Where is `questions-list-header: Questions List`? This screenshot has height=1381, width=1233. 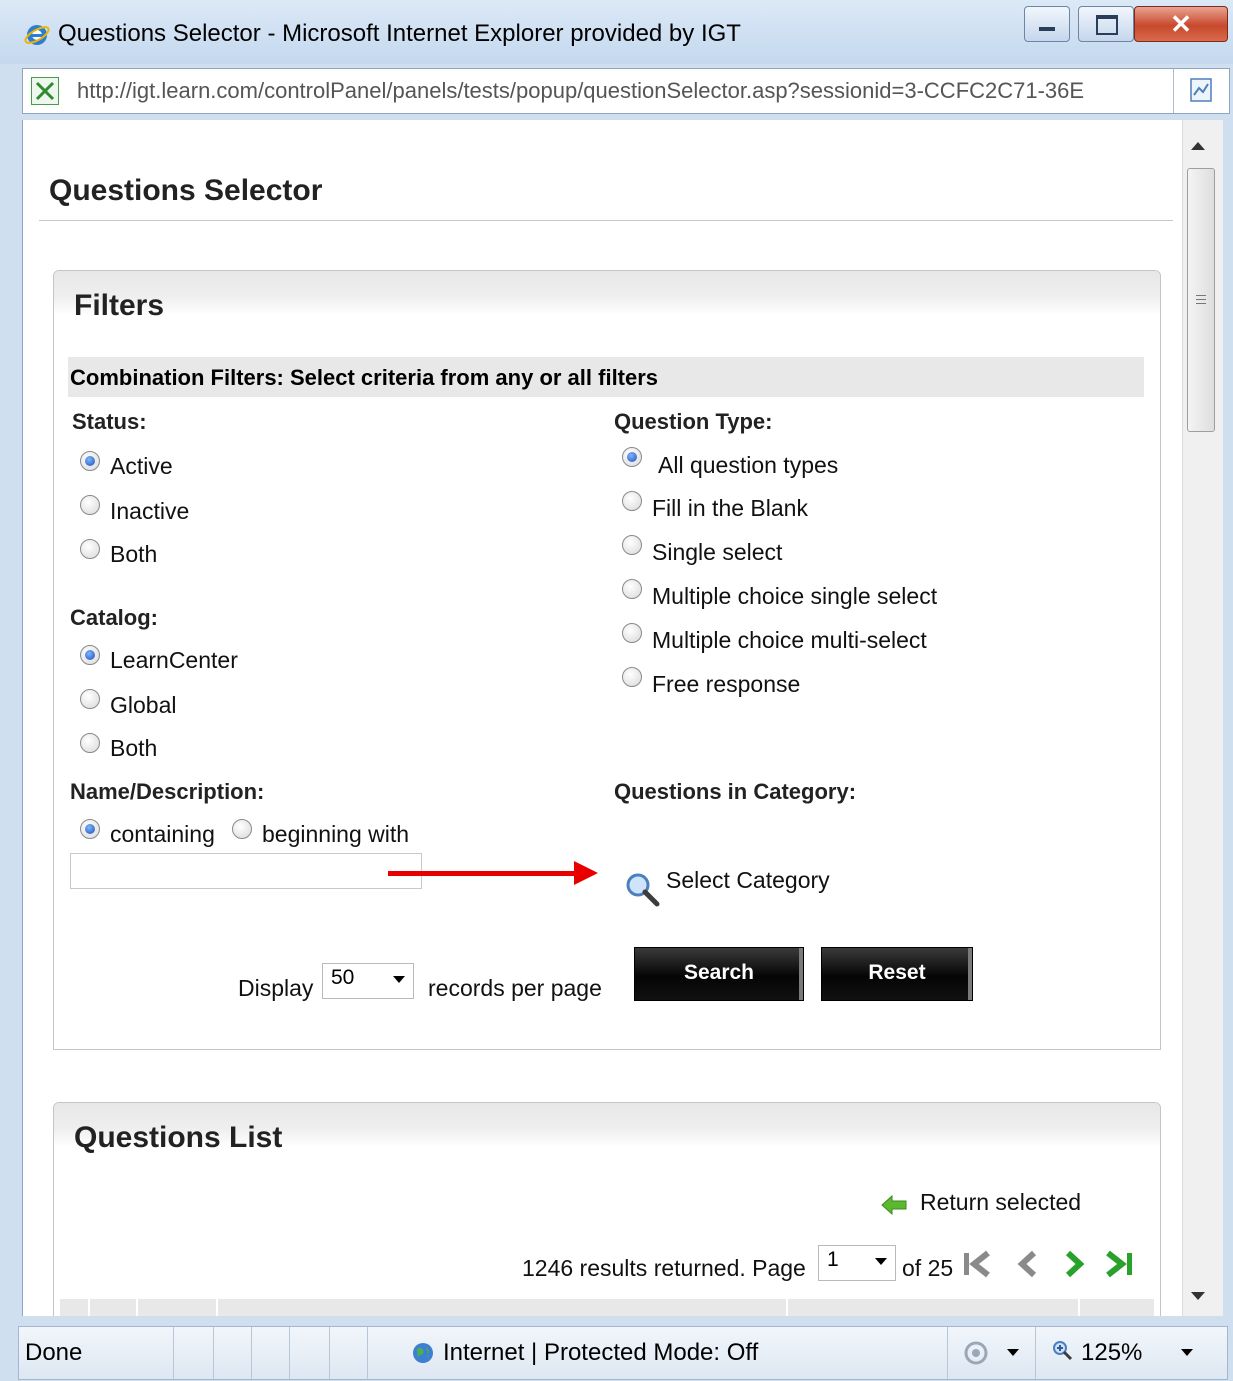 questions-list-header: Questions List is located at coordinates (607, 1128).